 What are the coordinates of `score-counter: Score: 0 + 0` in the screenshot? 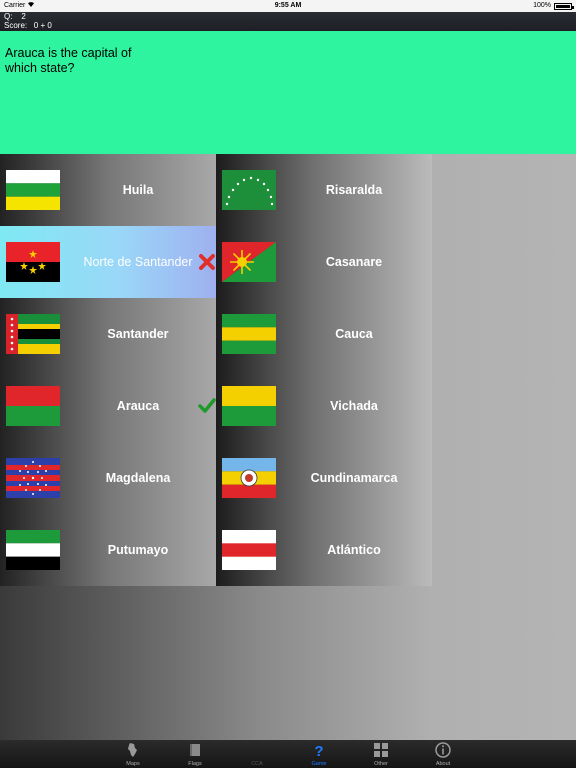 It's located at (28, 25).